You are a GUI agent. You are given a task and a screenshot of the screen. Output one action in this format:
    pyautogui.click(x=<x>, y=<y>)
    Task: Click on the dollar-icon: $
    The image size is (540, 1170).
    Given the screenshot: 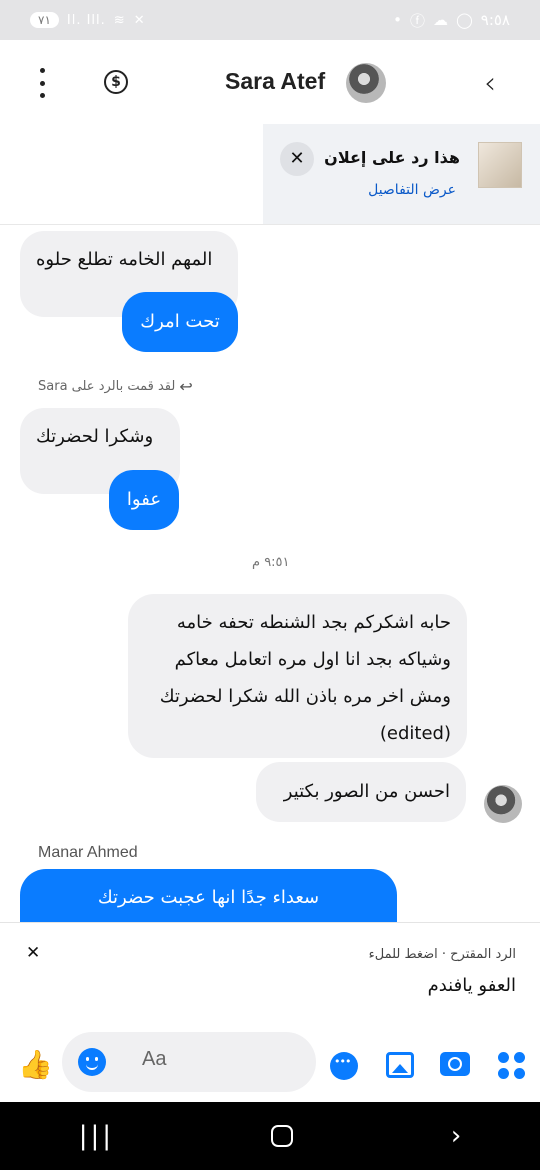 What is the action you would take?
    pyautogui.click(x=116, y=82)
    